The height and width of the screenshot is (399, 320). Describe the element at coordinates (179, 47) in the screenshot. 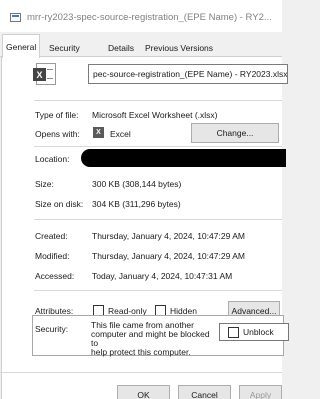

I see `tab-previous-versions: Previous Versions` at that location.